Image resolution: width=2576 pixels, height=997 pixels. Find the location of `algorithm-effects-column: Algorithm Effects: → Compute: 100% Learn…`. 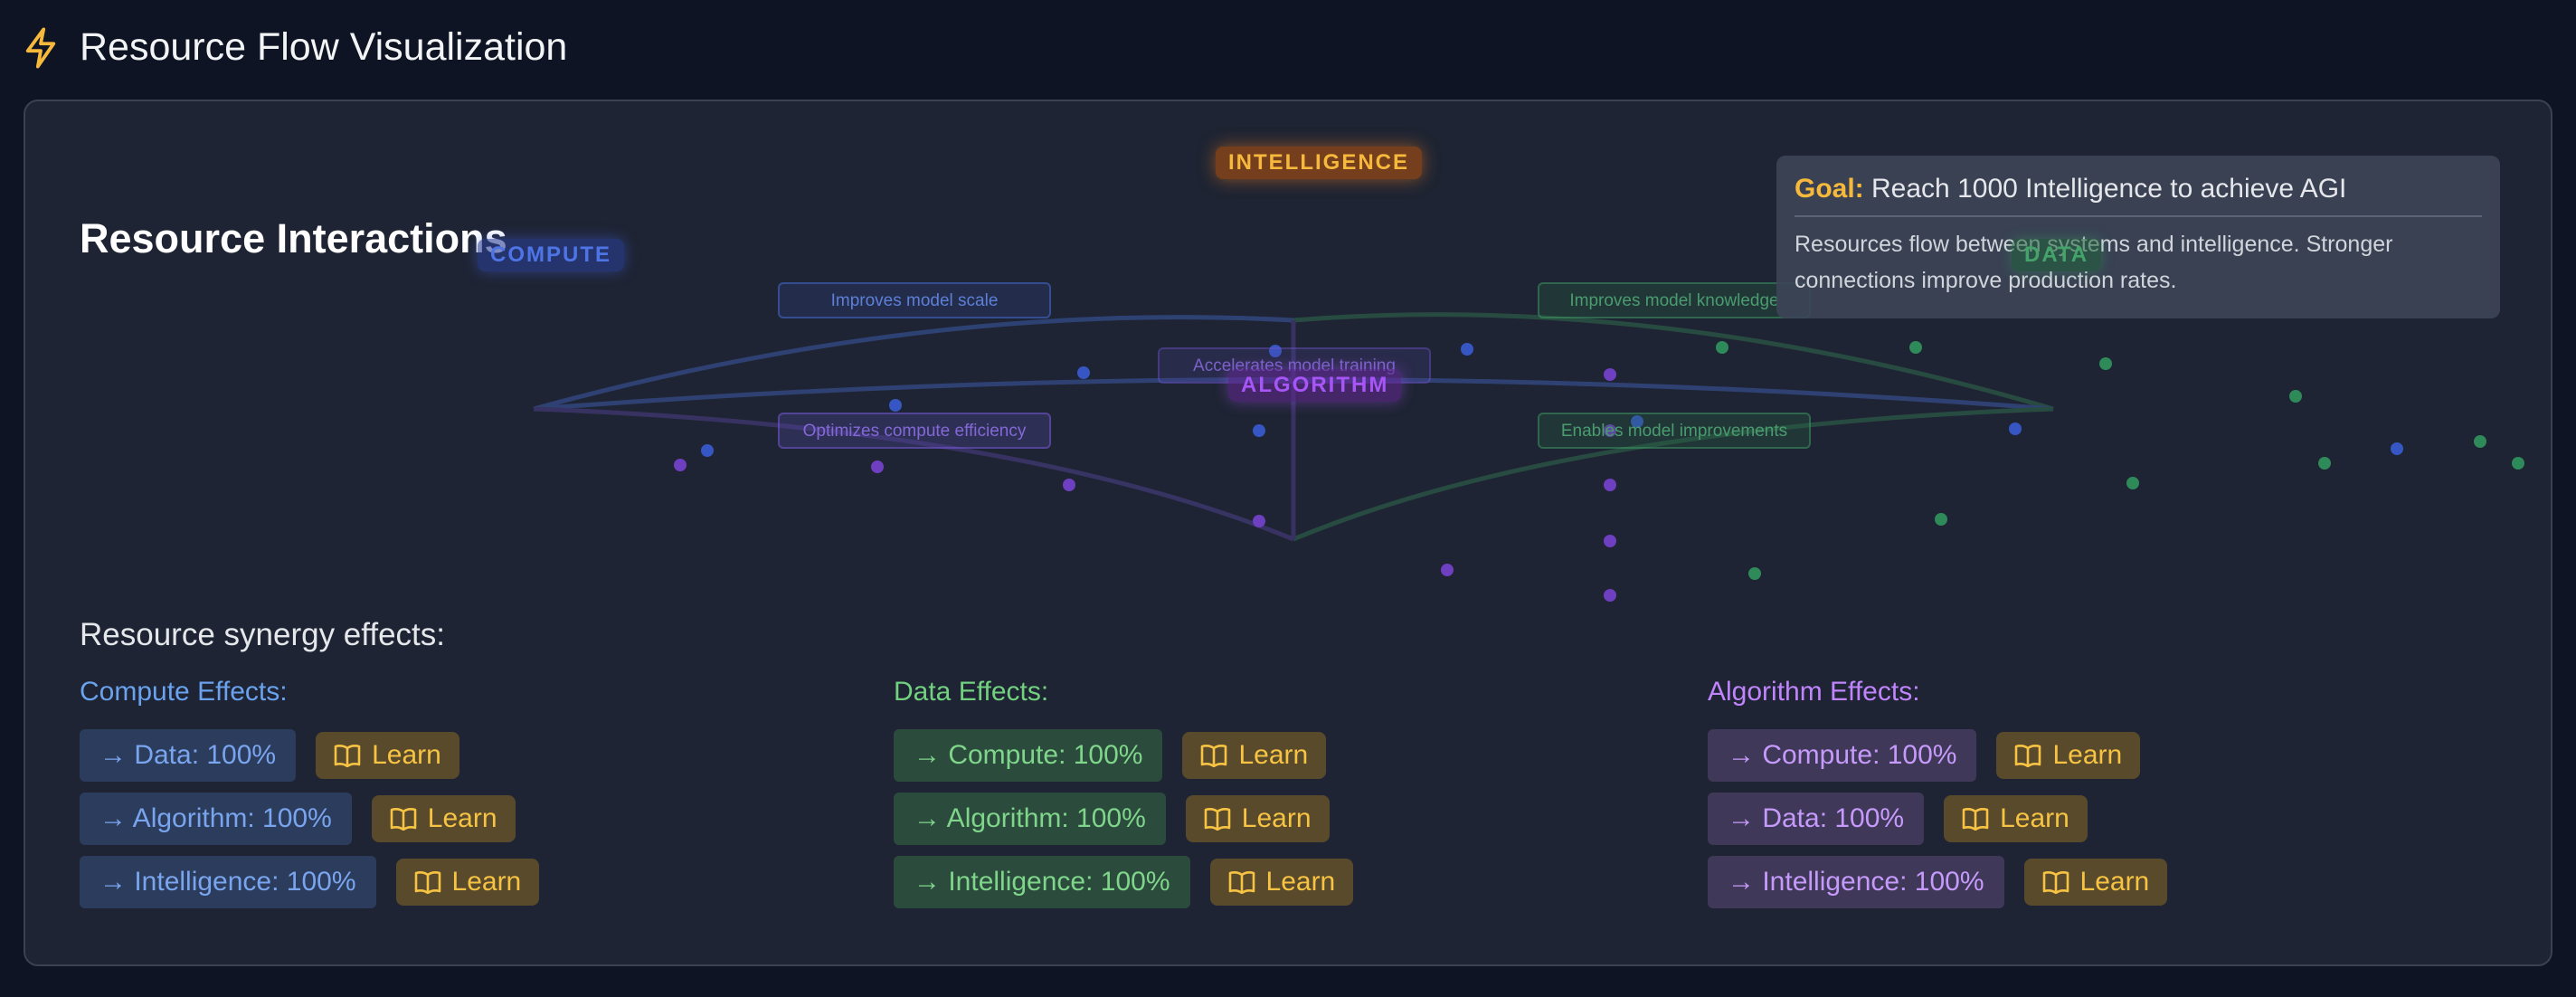

algorithm-effects-column: Algorithm Effects: → Compute: 100% Learn… is located at coordinates (1938, 798).